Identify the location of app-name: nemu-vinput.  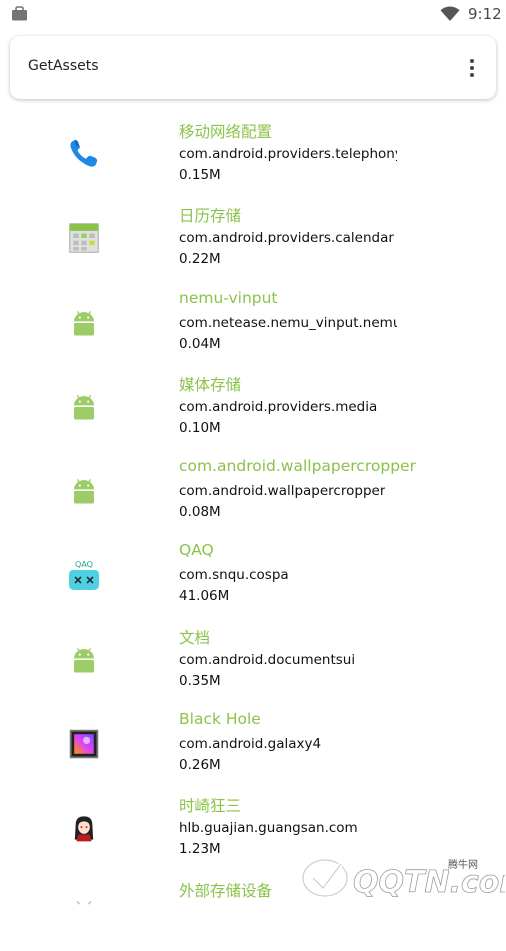
(228, 297).